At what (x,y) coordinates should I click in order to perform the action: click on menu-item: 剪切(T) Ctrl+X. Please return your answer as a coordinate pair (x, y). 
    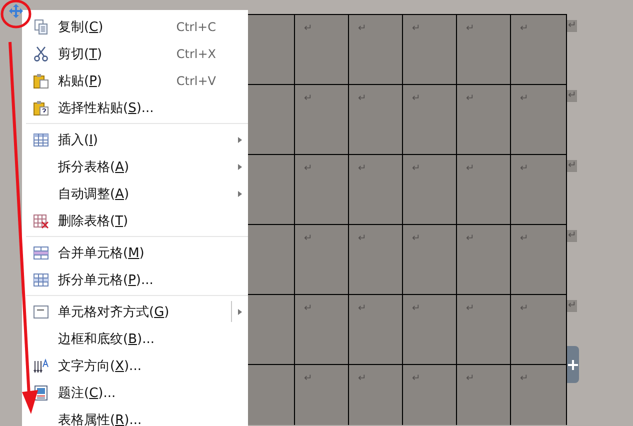
    Looking at the image, I should click on (135, 53).